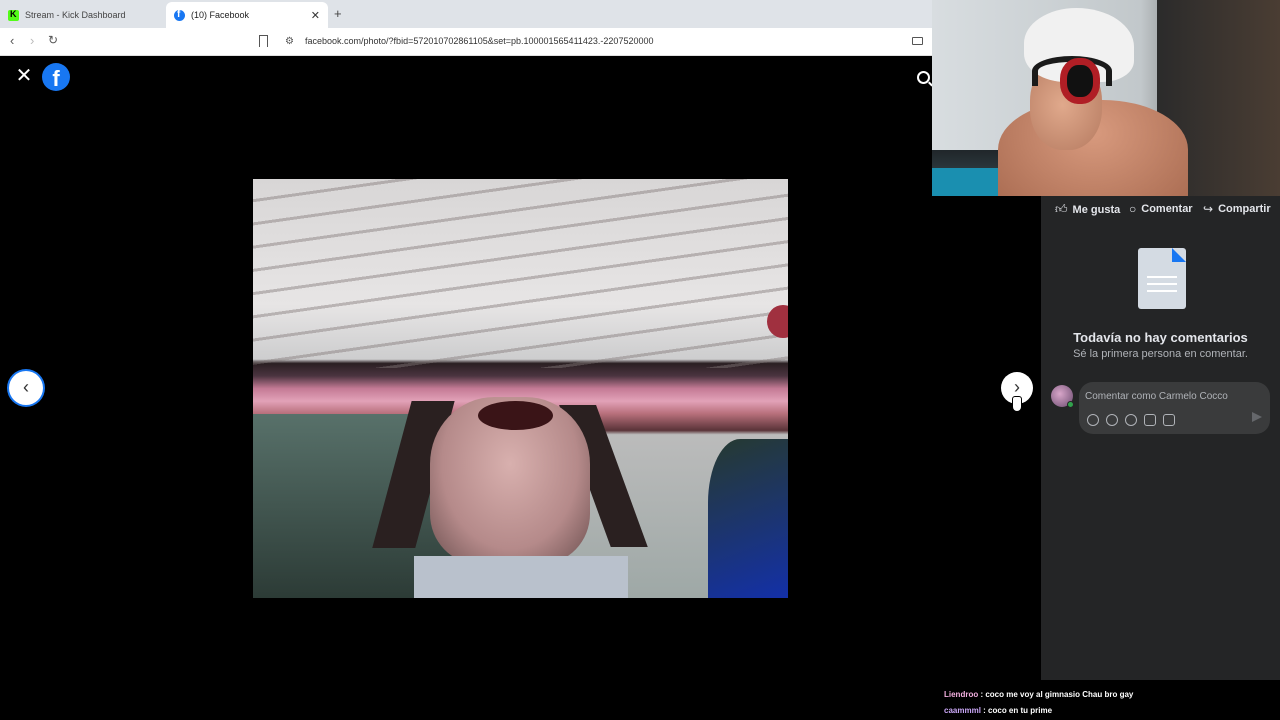 The image size is (1280, 720). I want to click on mouse-cursor, so click(1017, 404).